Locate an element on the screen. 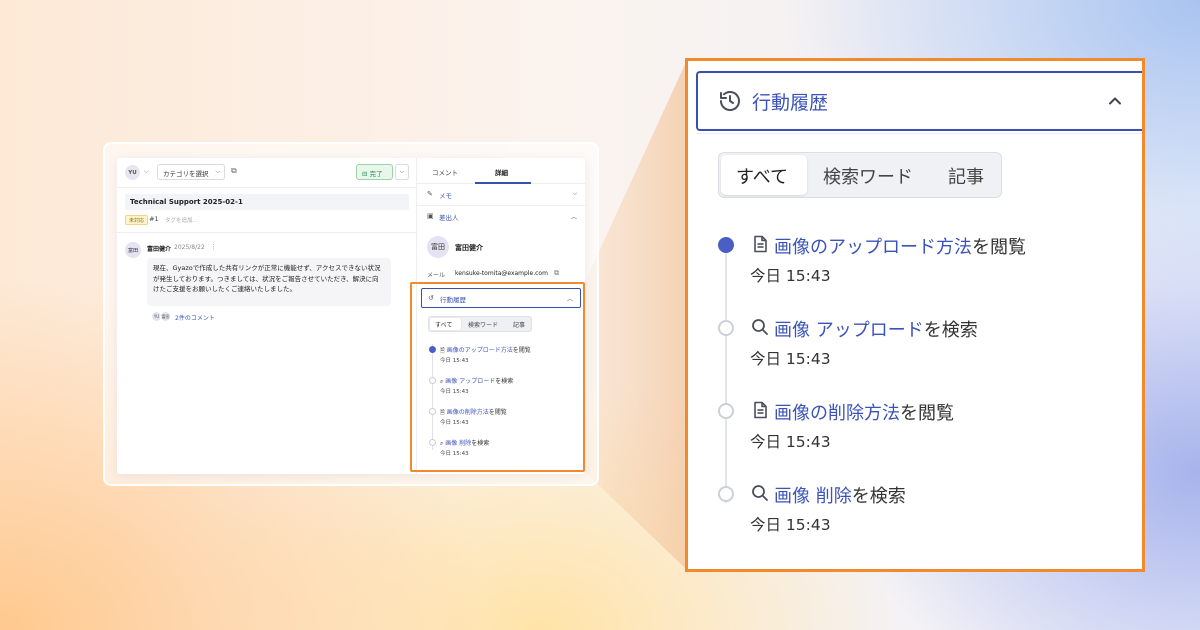  category-select-label: カテゴリを選択 is located at coordinates (186, 174).